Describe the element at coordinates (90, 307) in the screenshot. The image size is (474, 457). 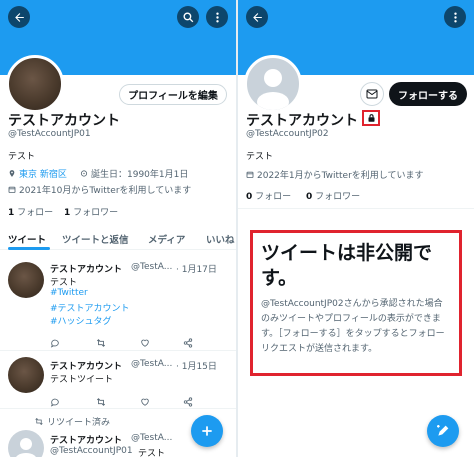
I see `hashtag-link: #テストアカウント` at that location.